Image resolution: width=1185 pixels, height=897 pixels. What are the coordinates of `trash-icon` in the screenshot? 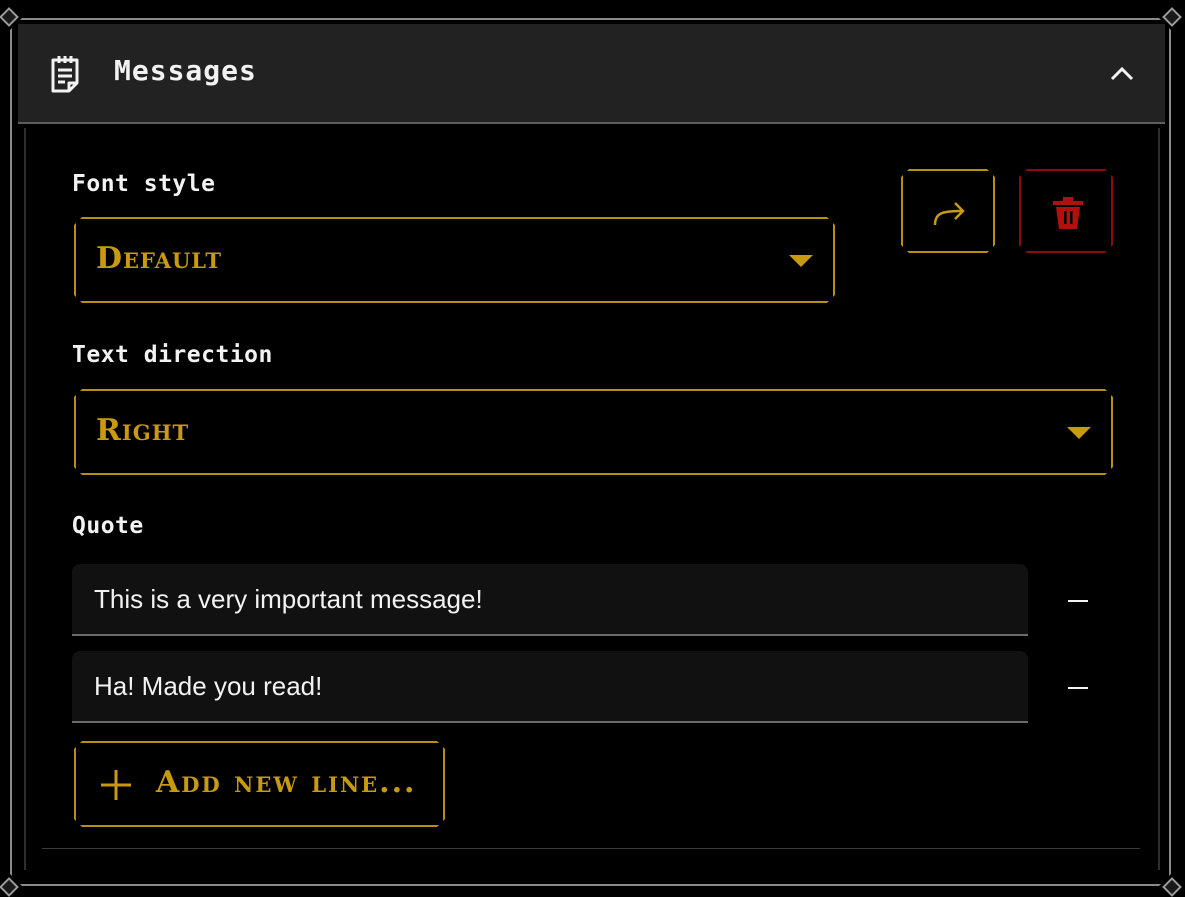 It's located at (1068, 213).